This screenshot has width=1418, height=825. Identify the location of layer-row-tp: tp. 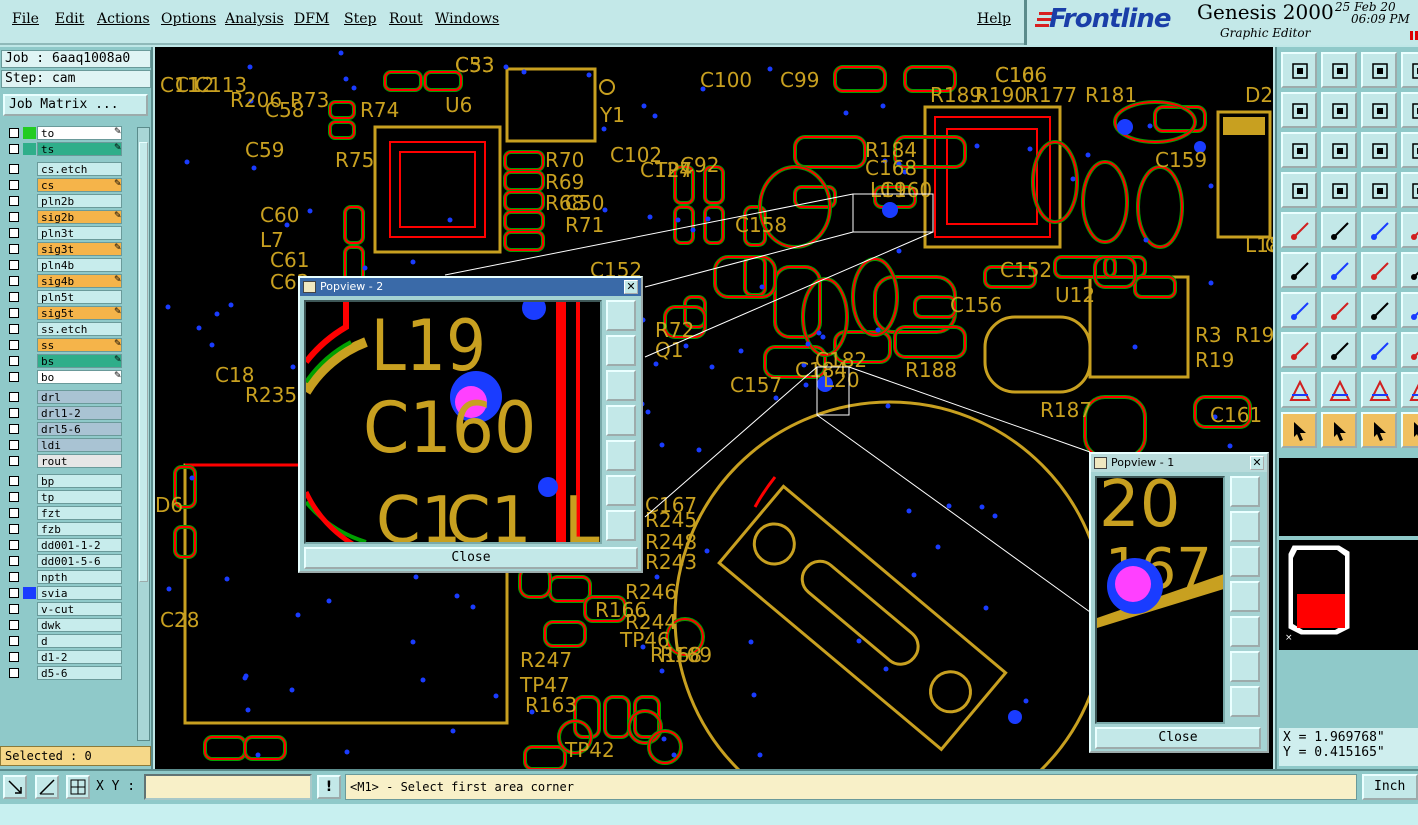
(69, 497).